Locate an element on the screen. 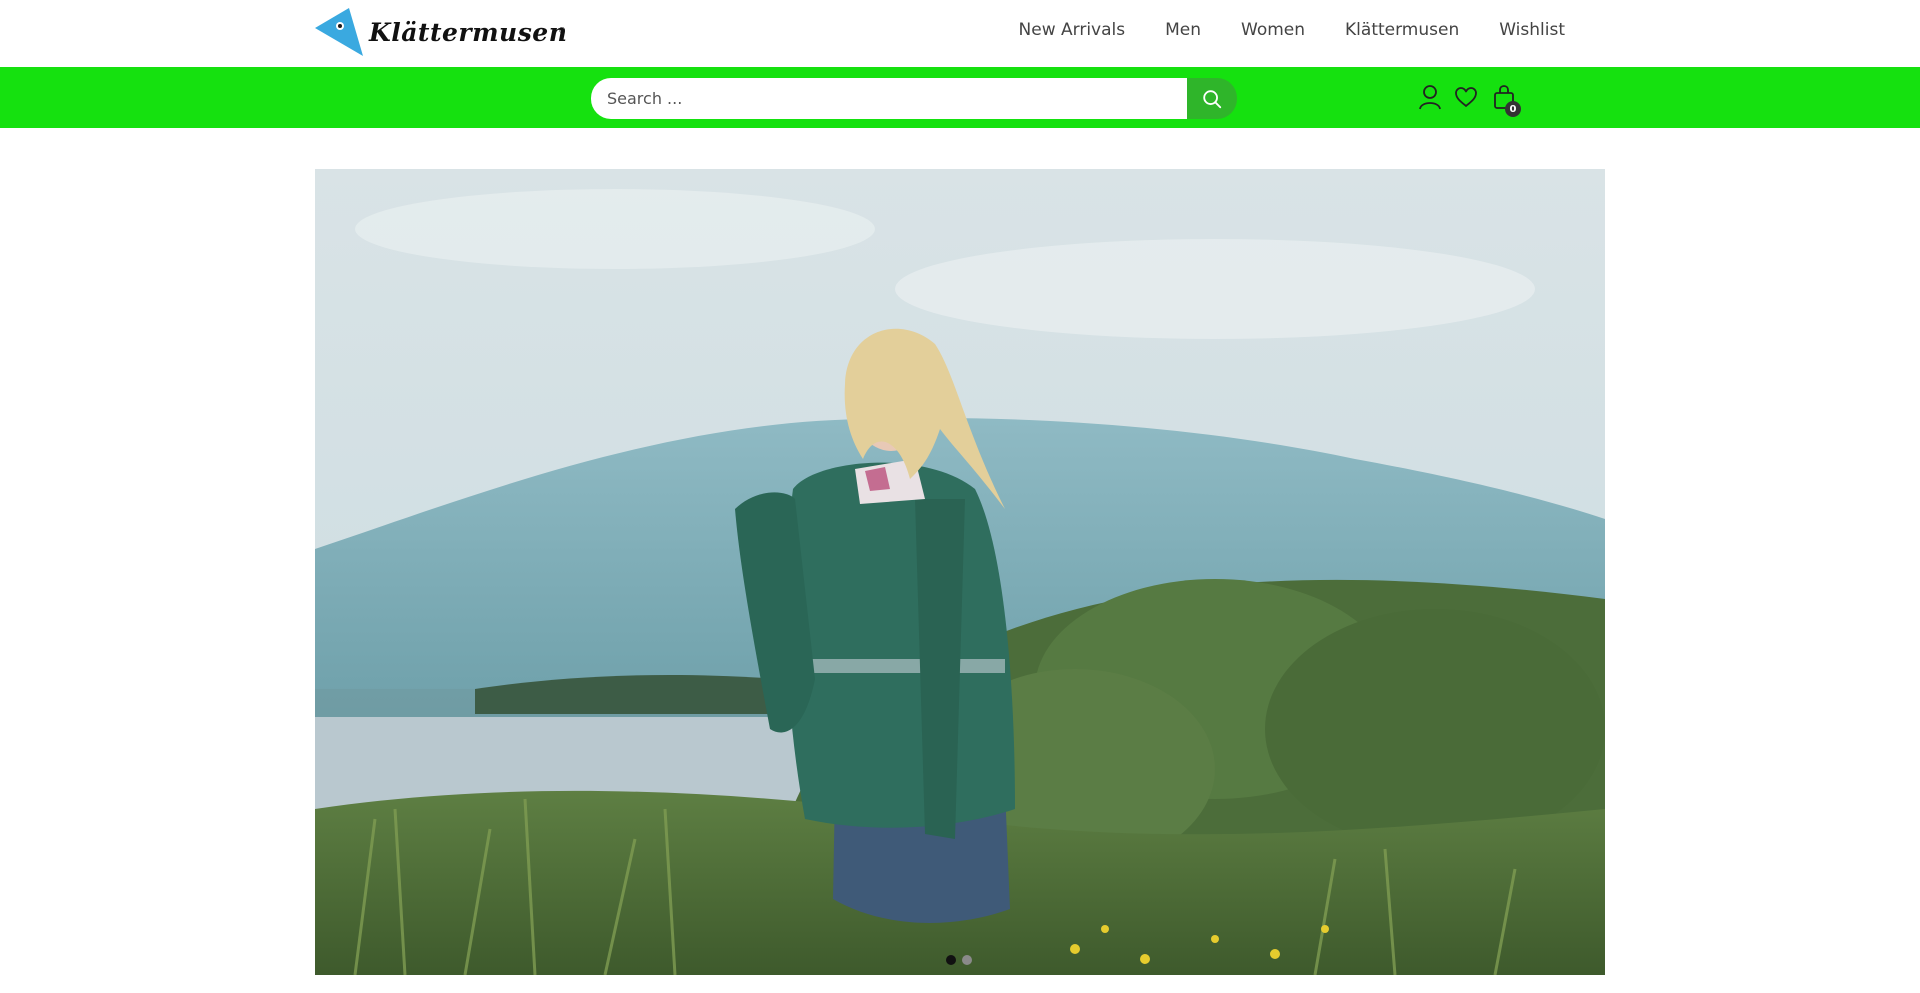 This screenshot has height=993, width=1920. search-form is located at coordinates (914, 98).